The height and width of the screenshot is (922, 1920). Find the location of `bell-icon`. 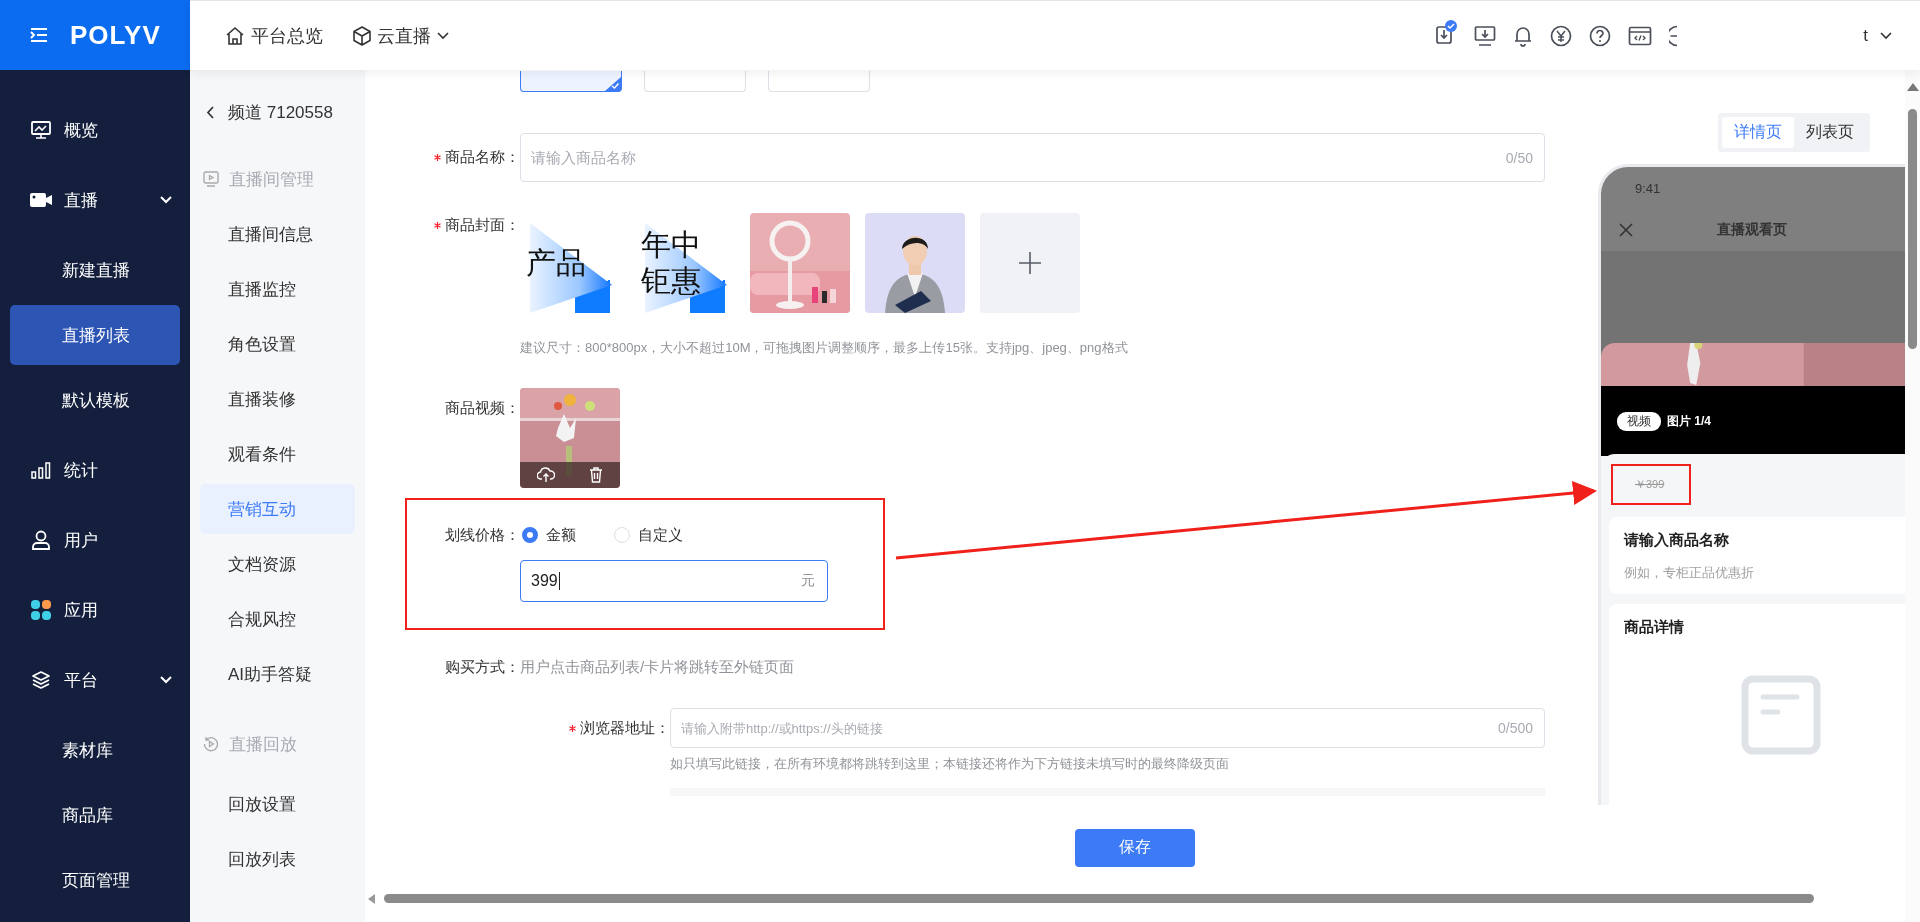

bell-icon is located at coordinates (1523, 35).